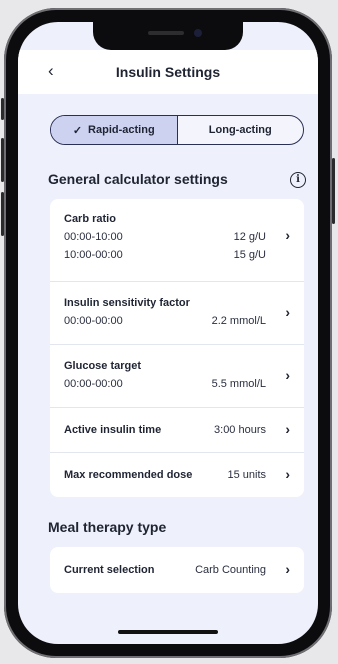 The width and height of the screenshot is (338, 664). What do you see at coordinates (198, 33) in the screenshot?
I see `camera` at bounding box center [198, 33].